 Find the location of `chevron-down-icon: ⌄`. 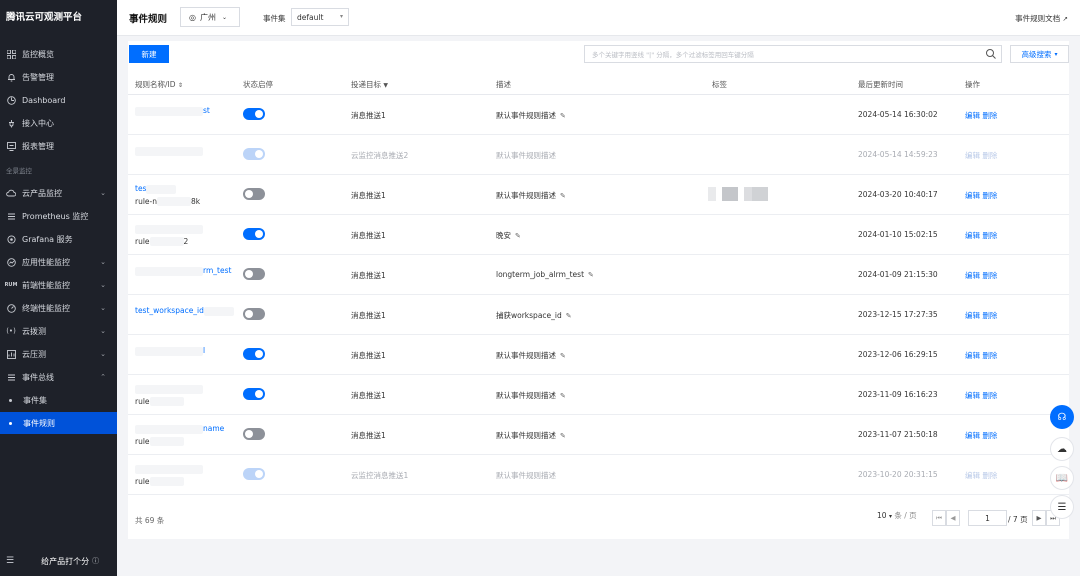

chevron-down-icon: ⌄ is located at coordinates (103, 308).